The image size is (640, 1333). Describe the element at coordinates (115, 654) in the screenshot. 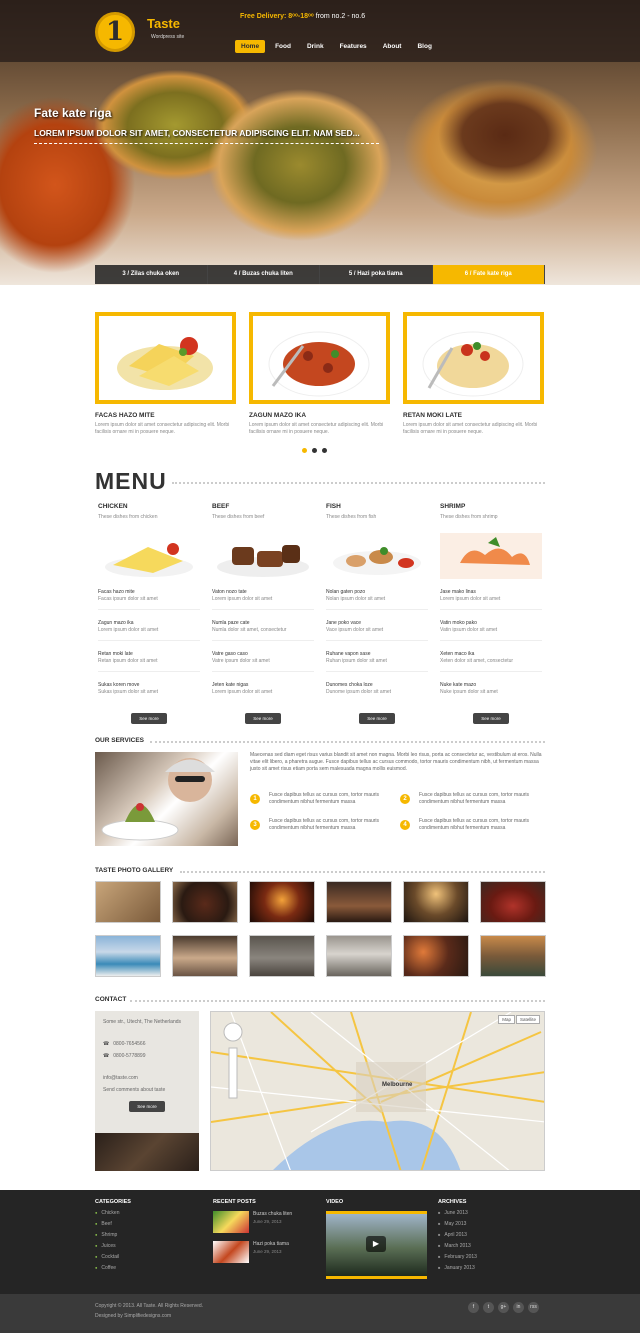

I see `menu-item-name: Retan moki late` at that location.